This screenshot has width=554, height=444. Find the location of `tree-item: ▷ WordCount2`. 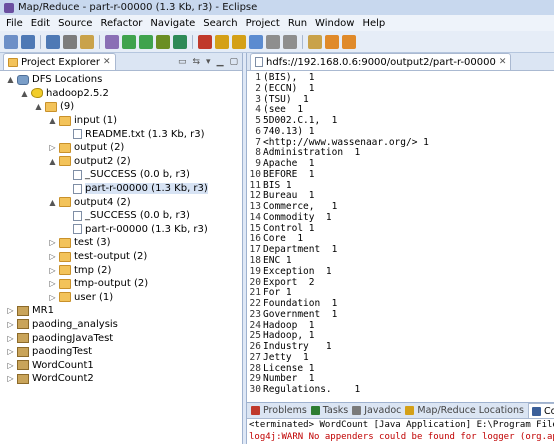

tree-item: ▷ WordCount2 is located at coordinates (121, 379).